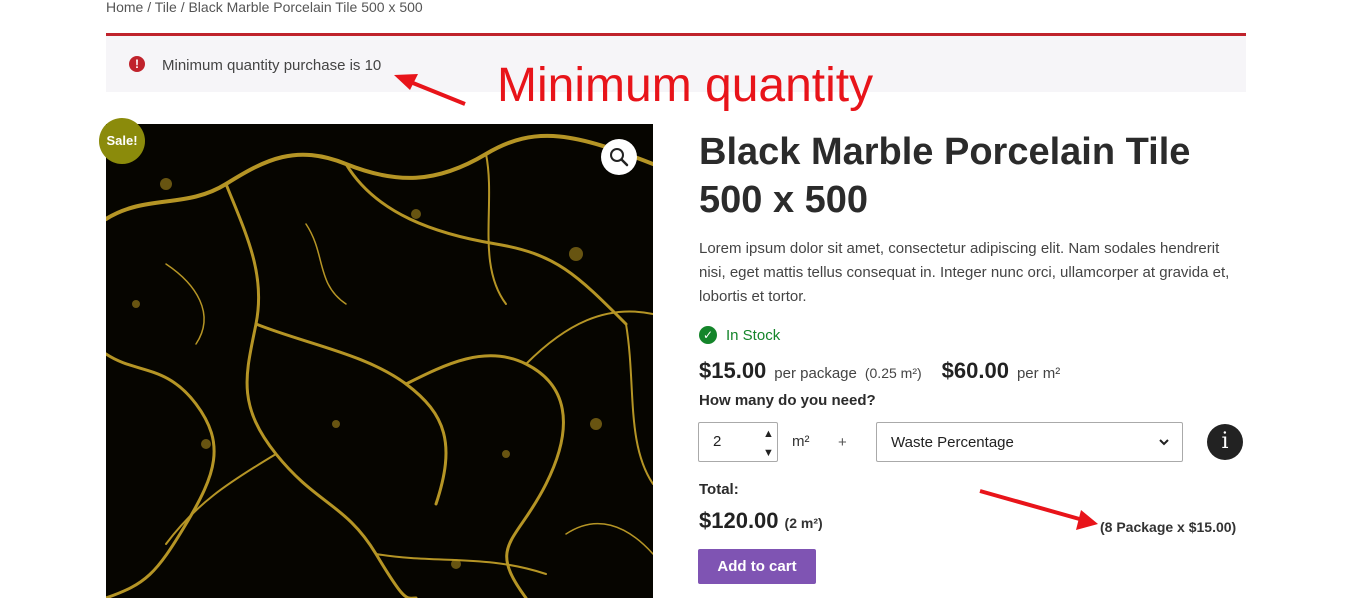  What do you see at coordinates (842, 442) in the screenshot?
I see `plus-sign: +` at bounding box center [842, 442].